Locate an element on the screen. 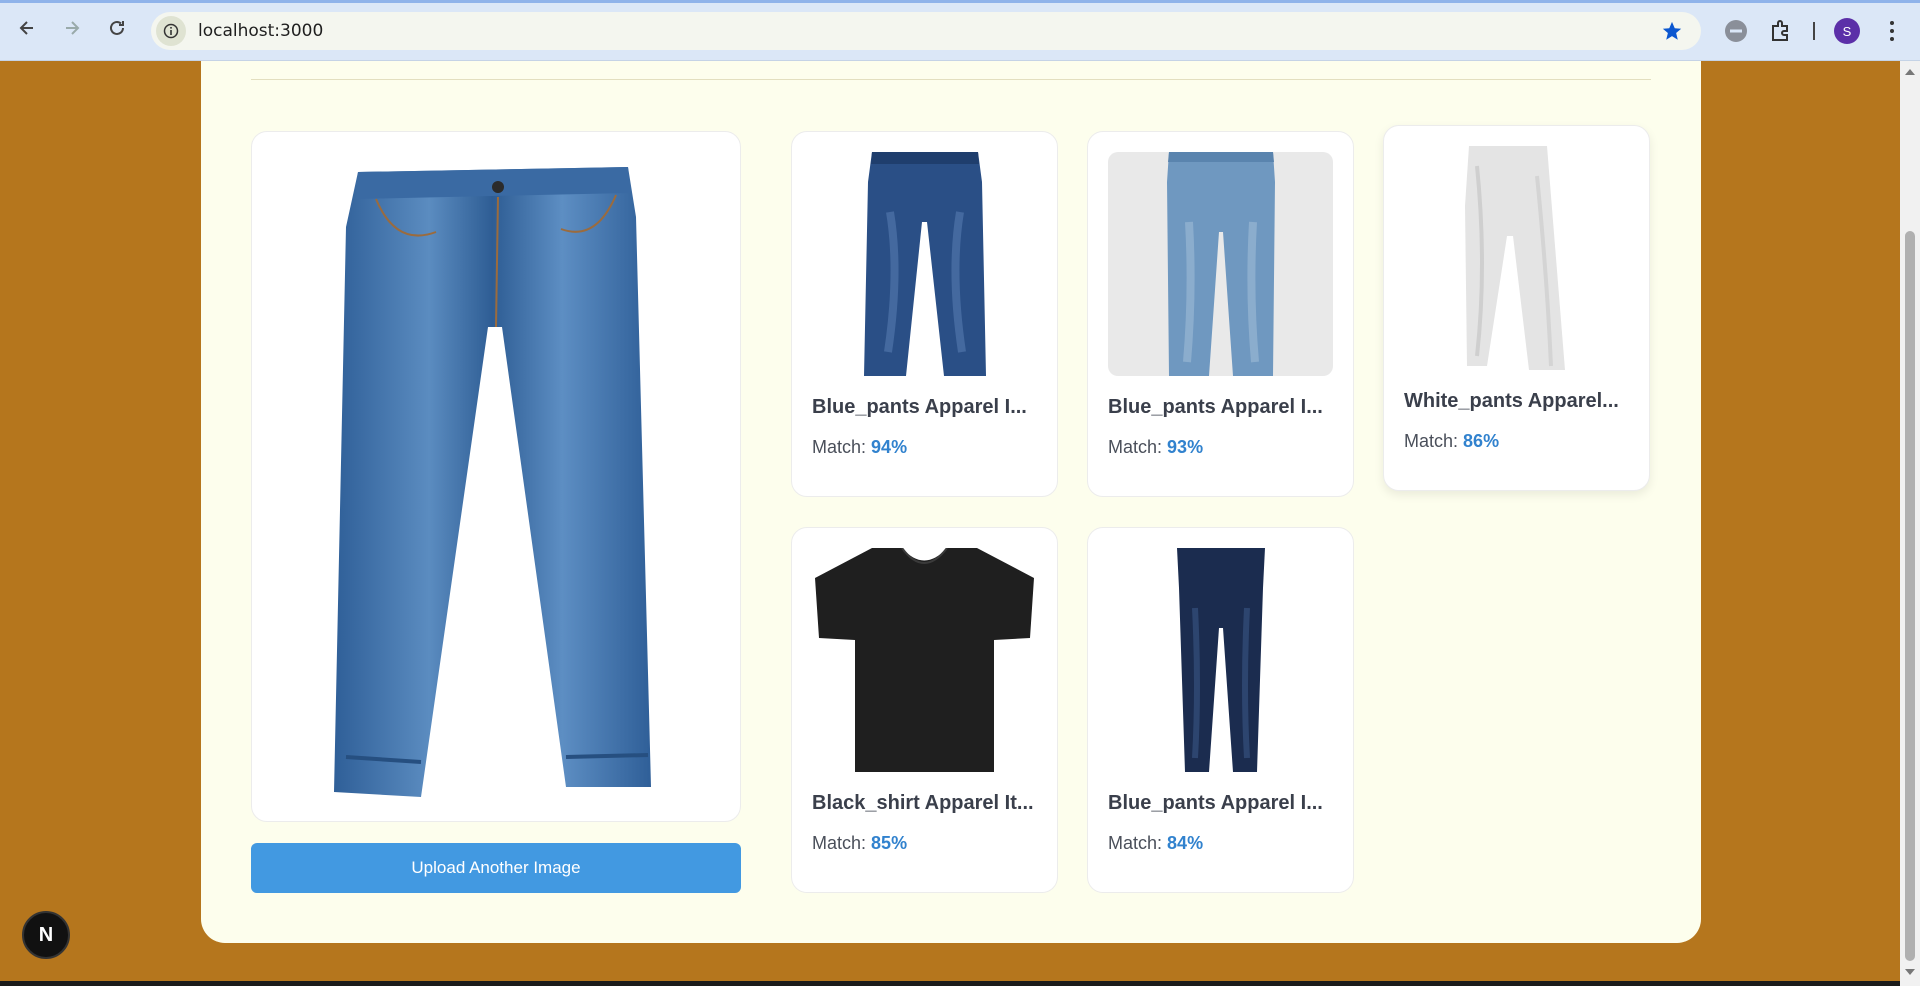 The image size is (1920, 986). match-score: Match: 84% is located at coordinates (1156, 843).